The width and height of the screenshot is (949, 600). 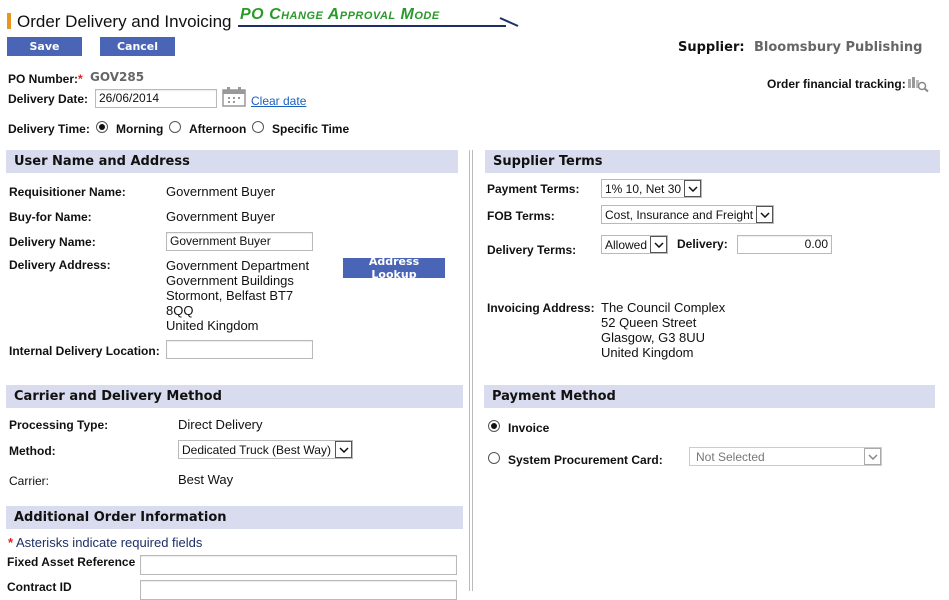 I want to click on delivery-time-afternoon-radio, so click(x=175, y=127).